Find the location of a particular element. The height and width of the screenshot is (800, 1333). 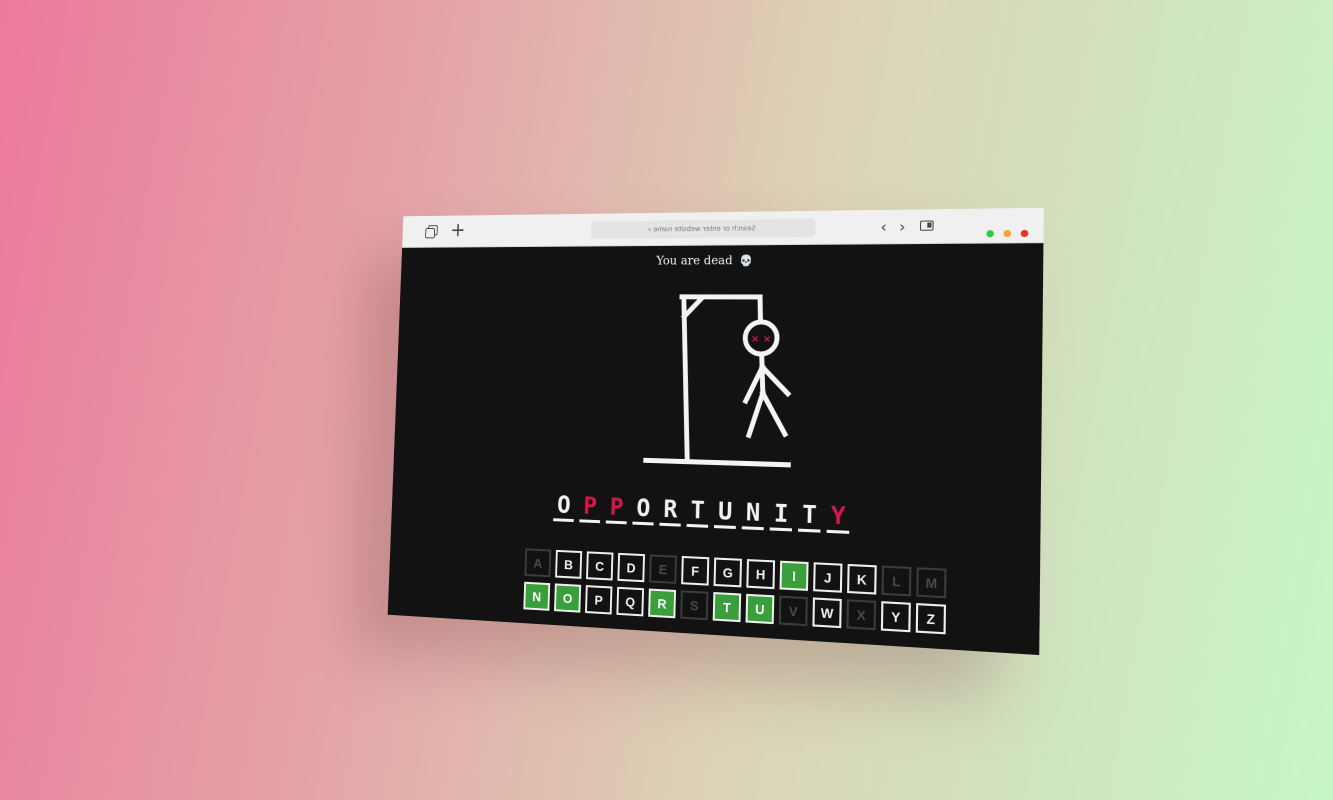

key-o: O is located at coordinates (568, 598).